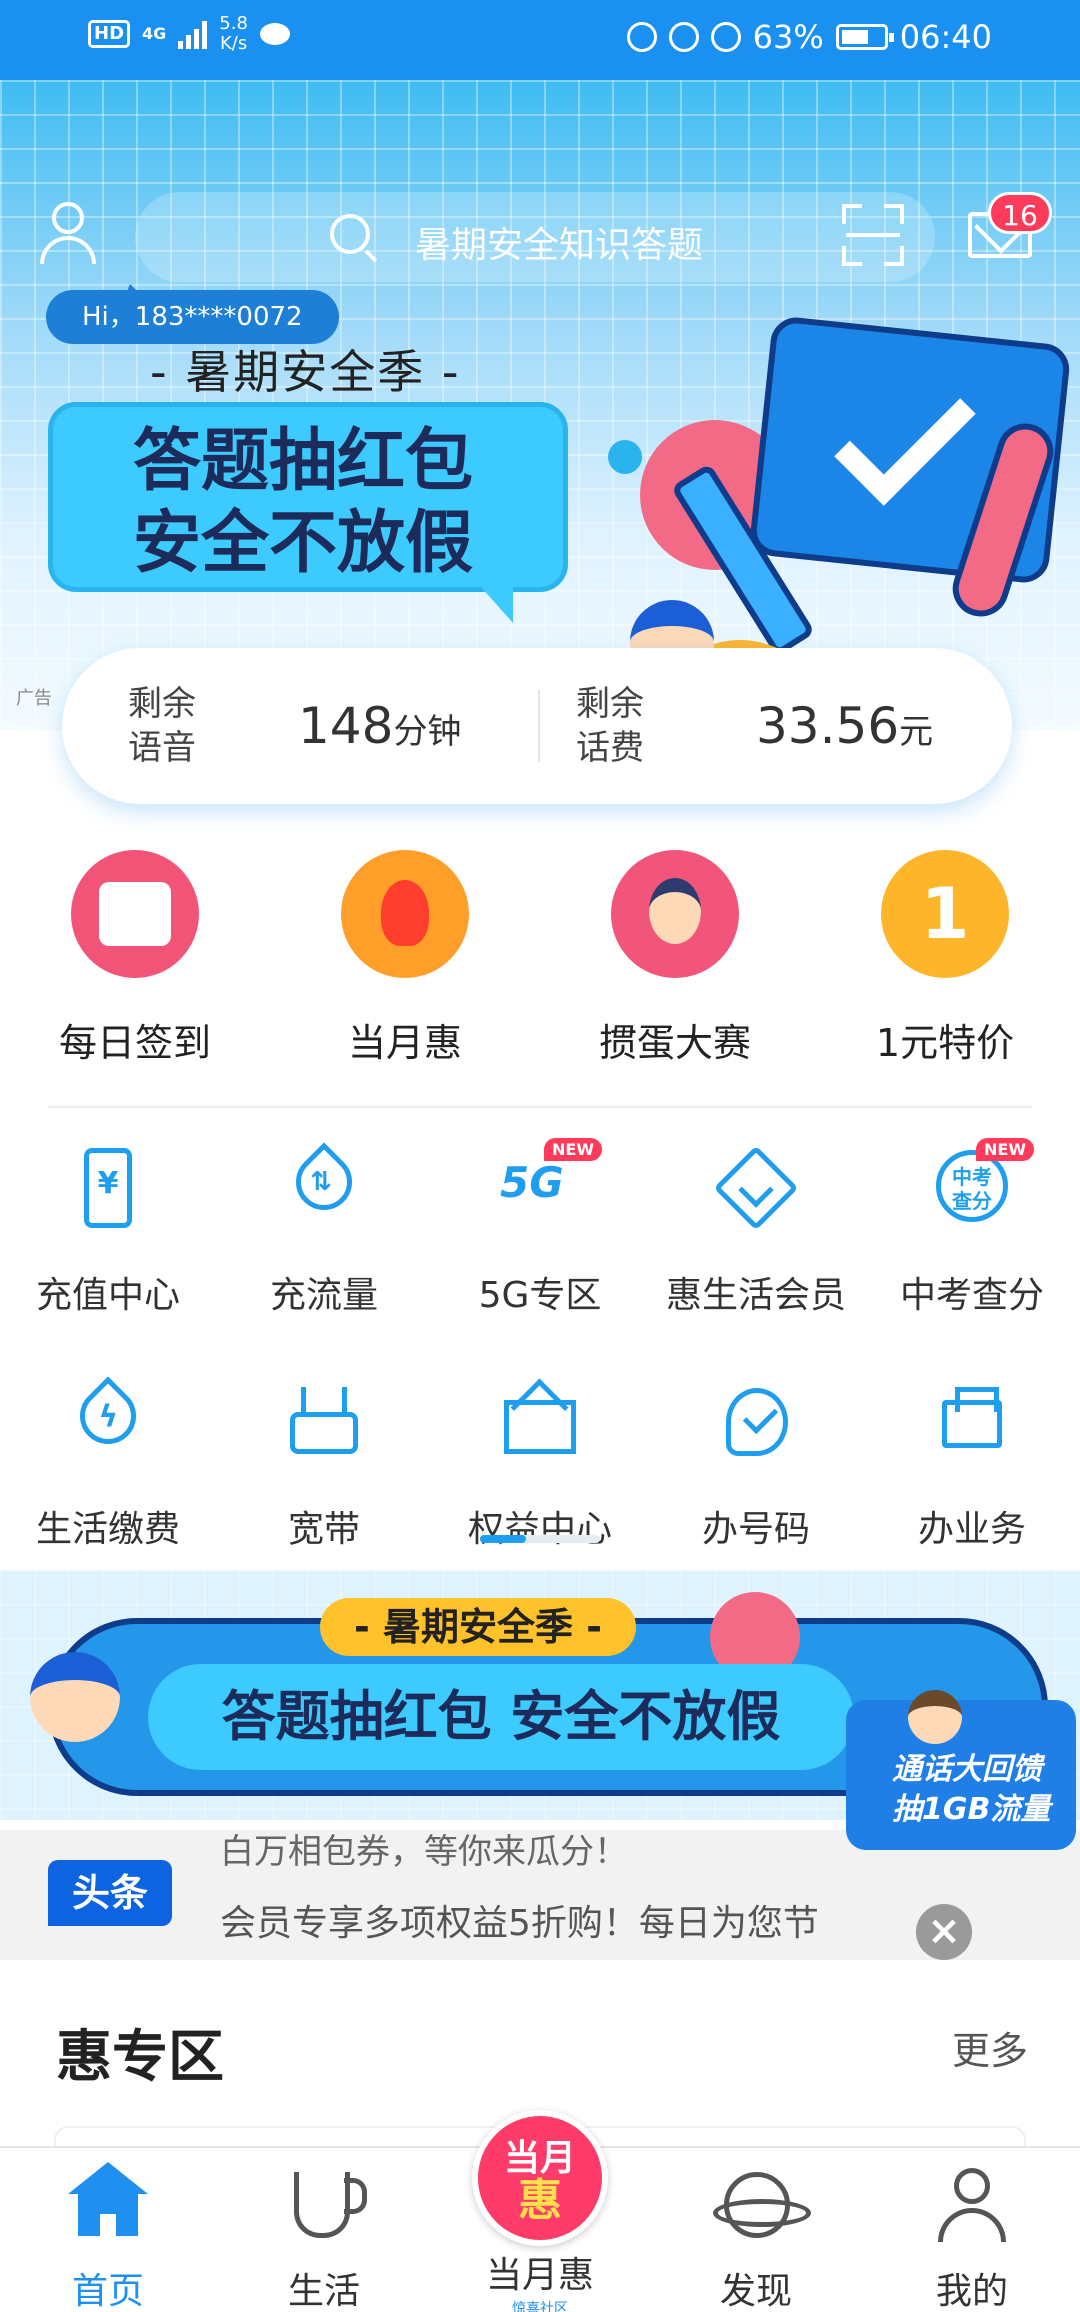 Image resolution: width=1080 pixels, height=2312 pixels. What do you see at coordinates (324, 1182) in the screenshot?
I see `data-drop-icon: ⇅` at bounding box center [324, 1182].